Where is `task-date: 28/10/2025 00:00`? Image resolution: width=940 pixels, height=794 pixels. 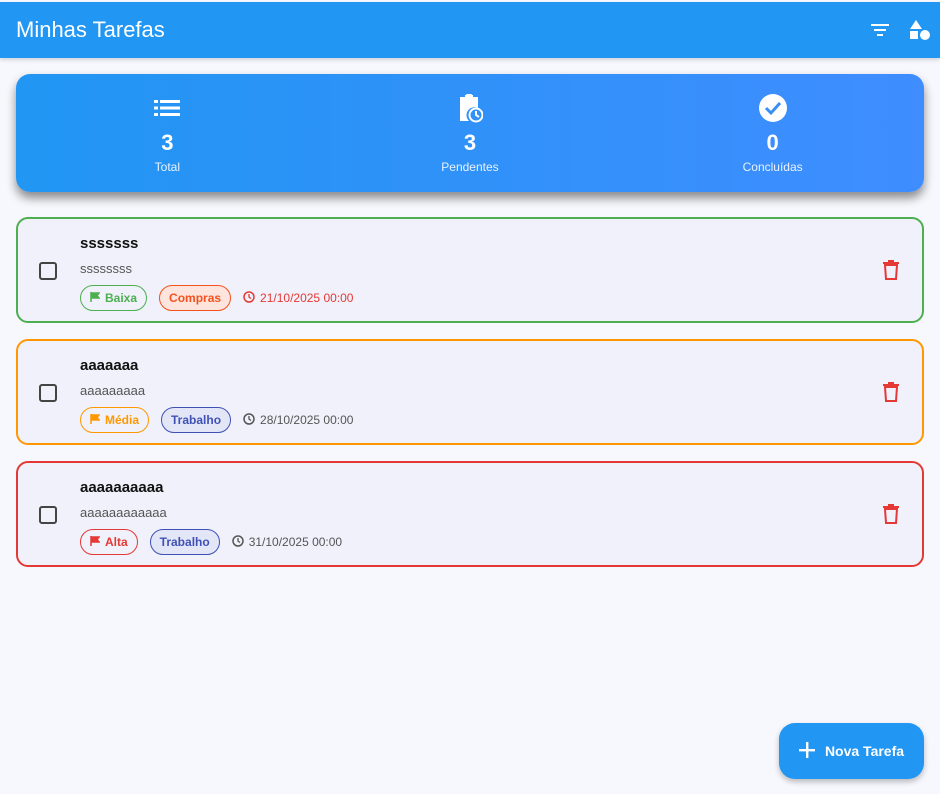 task-date: 28/10/2025 00:00 is located at coordinates (298, 420).